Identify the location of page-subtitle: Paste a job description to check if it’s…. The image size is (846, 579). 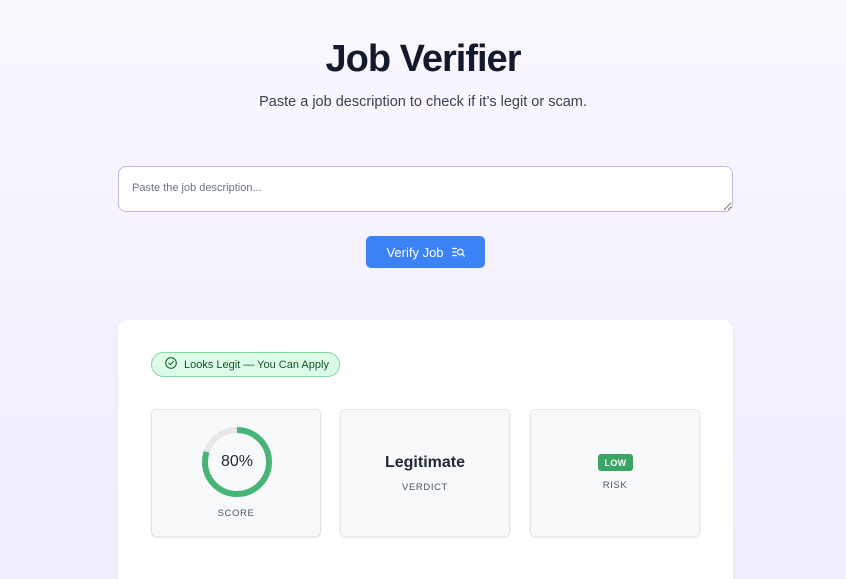
(423, 102).